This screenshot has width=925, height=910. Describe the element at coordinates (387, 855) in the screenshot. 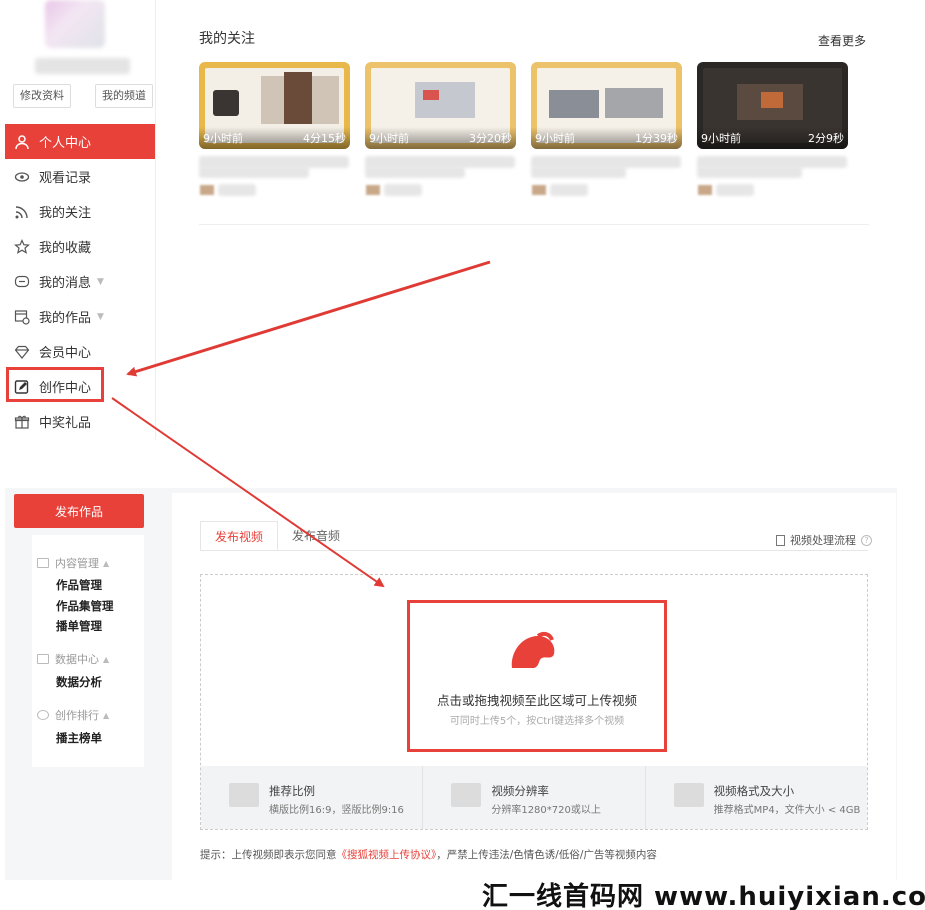

I see `upload-agreement-link: 《搜狐视频上传协议》` at that location.